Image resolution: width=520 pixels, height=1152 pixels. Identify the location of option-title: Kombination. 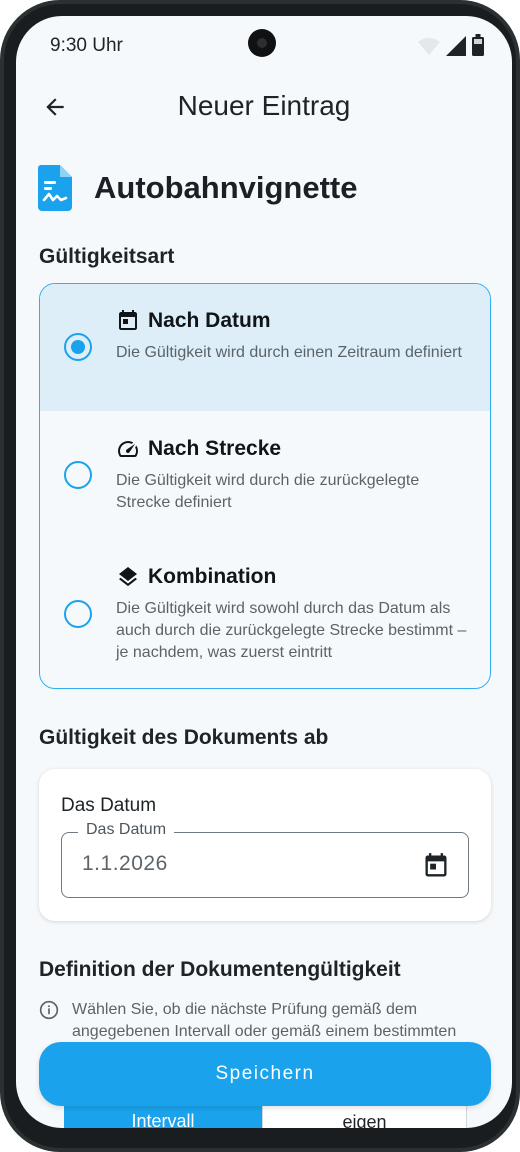
(212, 576).